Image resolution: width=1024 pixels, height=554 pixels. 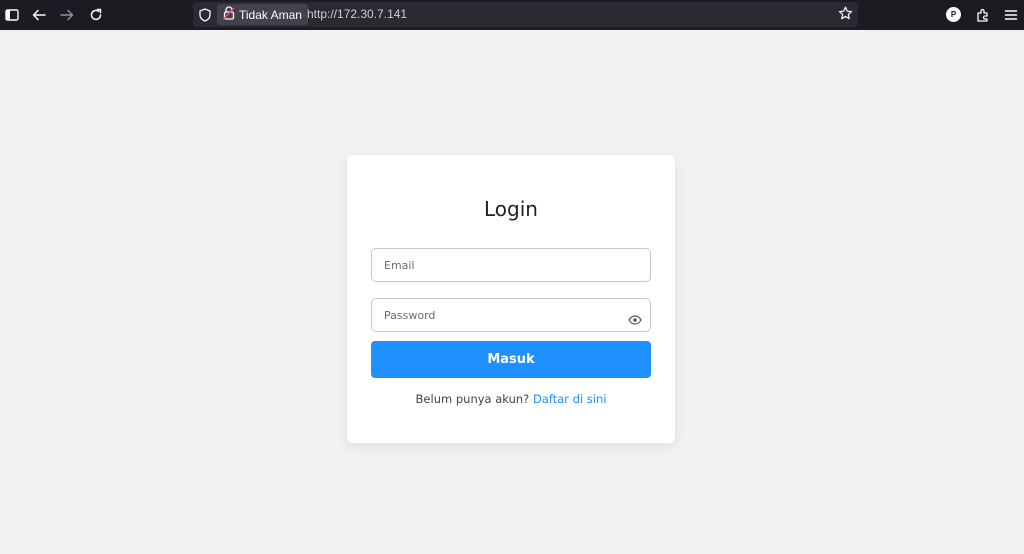 I want to click on menu-hamburger-icon, so click(x=1011, y=15).